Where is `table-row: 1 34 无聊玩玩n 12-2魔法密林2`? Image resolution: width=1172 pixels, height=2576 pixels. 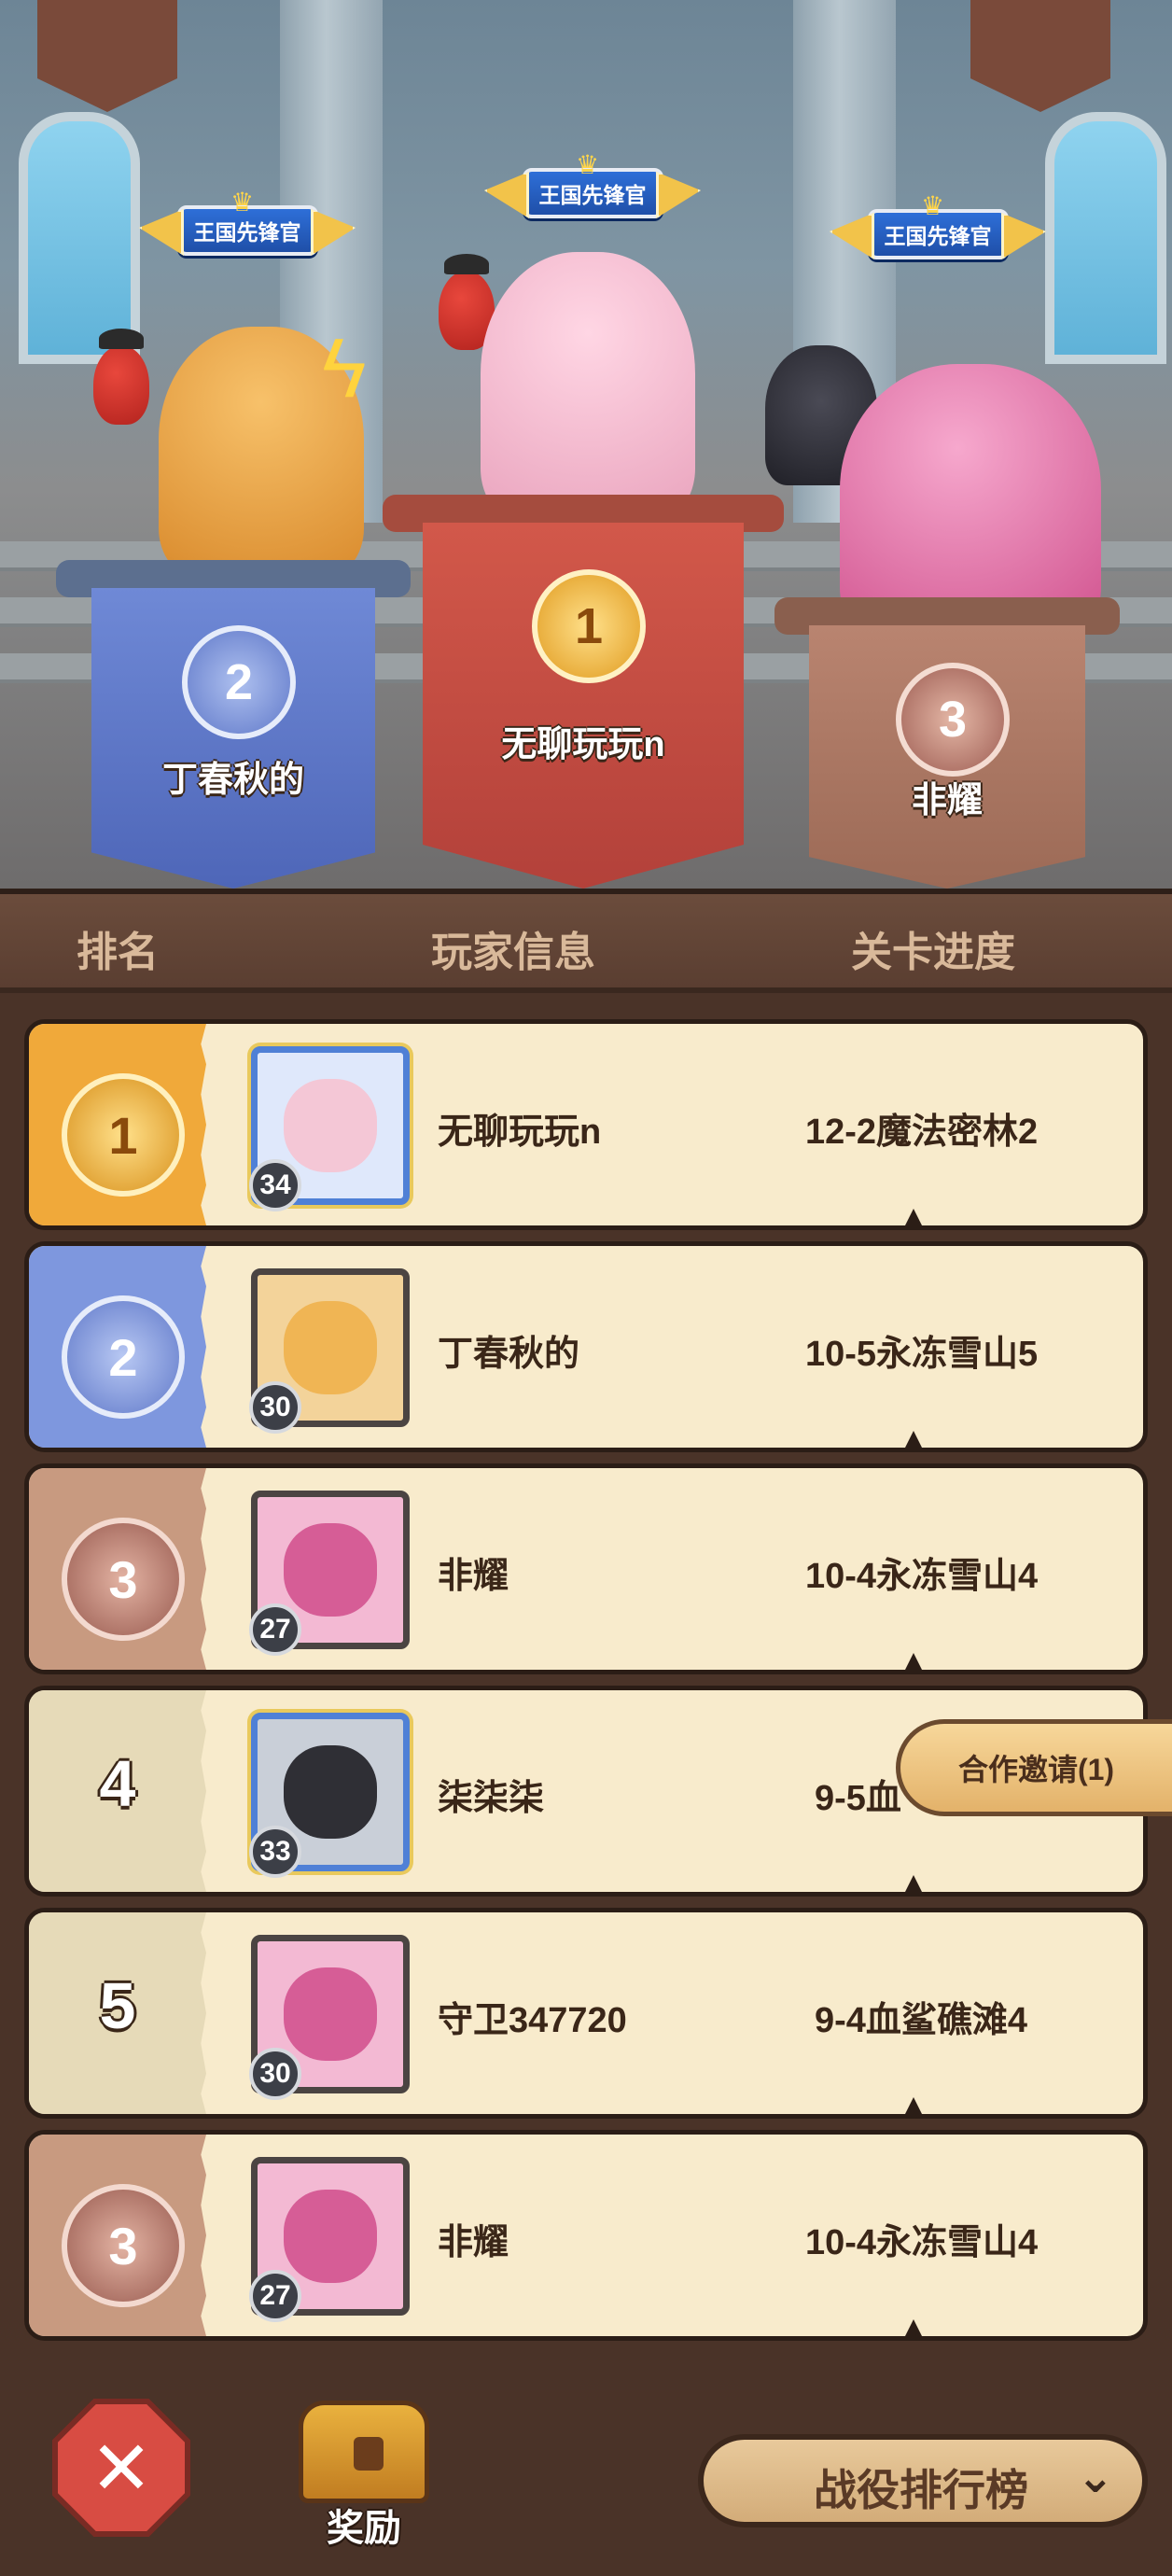
table-row: 1 34 无聊玩玩n 12-2魔法密林2 is located at coordinates (586, 1124).